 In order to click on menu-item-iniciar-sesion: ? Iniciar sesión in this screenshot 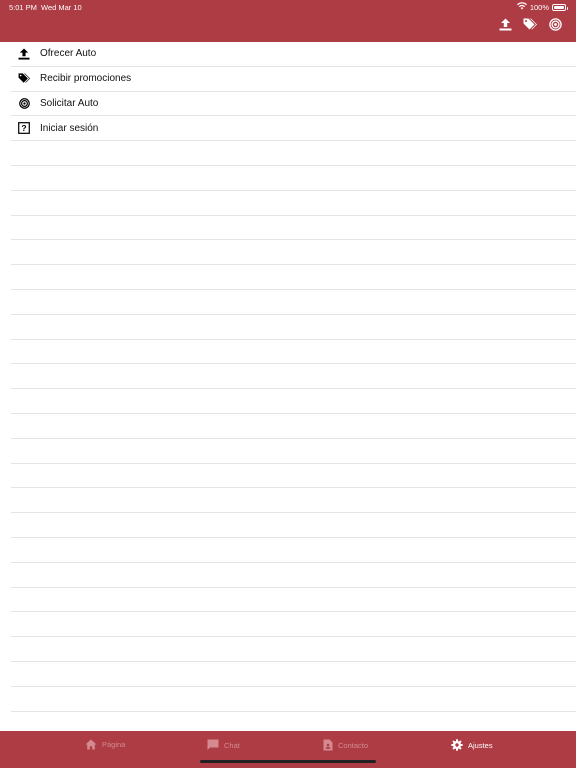, I will do `click(293, 129)`.